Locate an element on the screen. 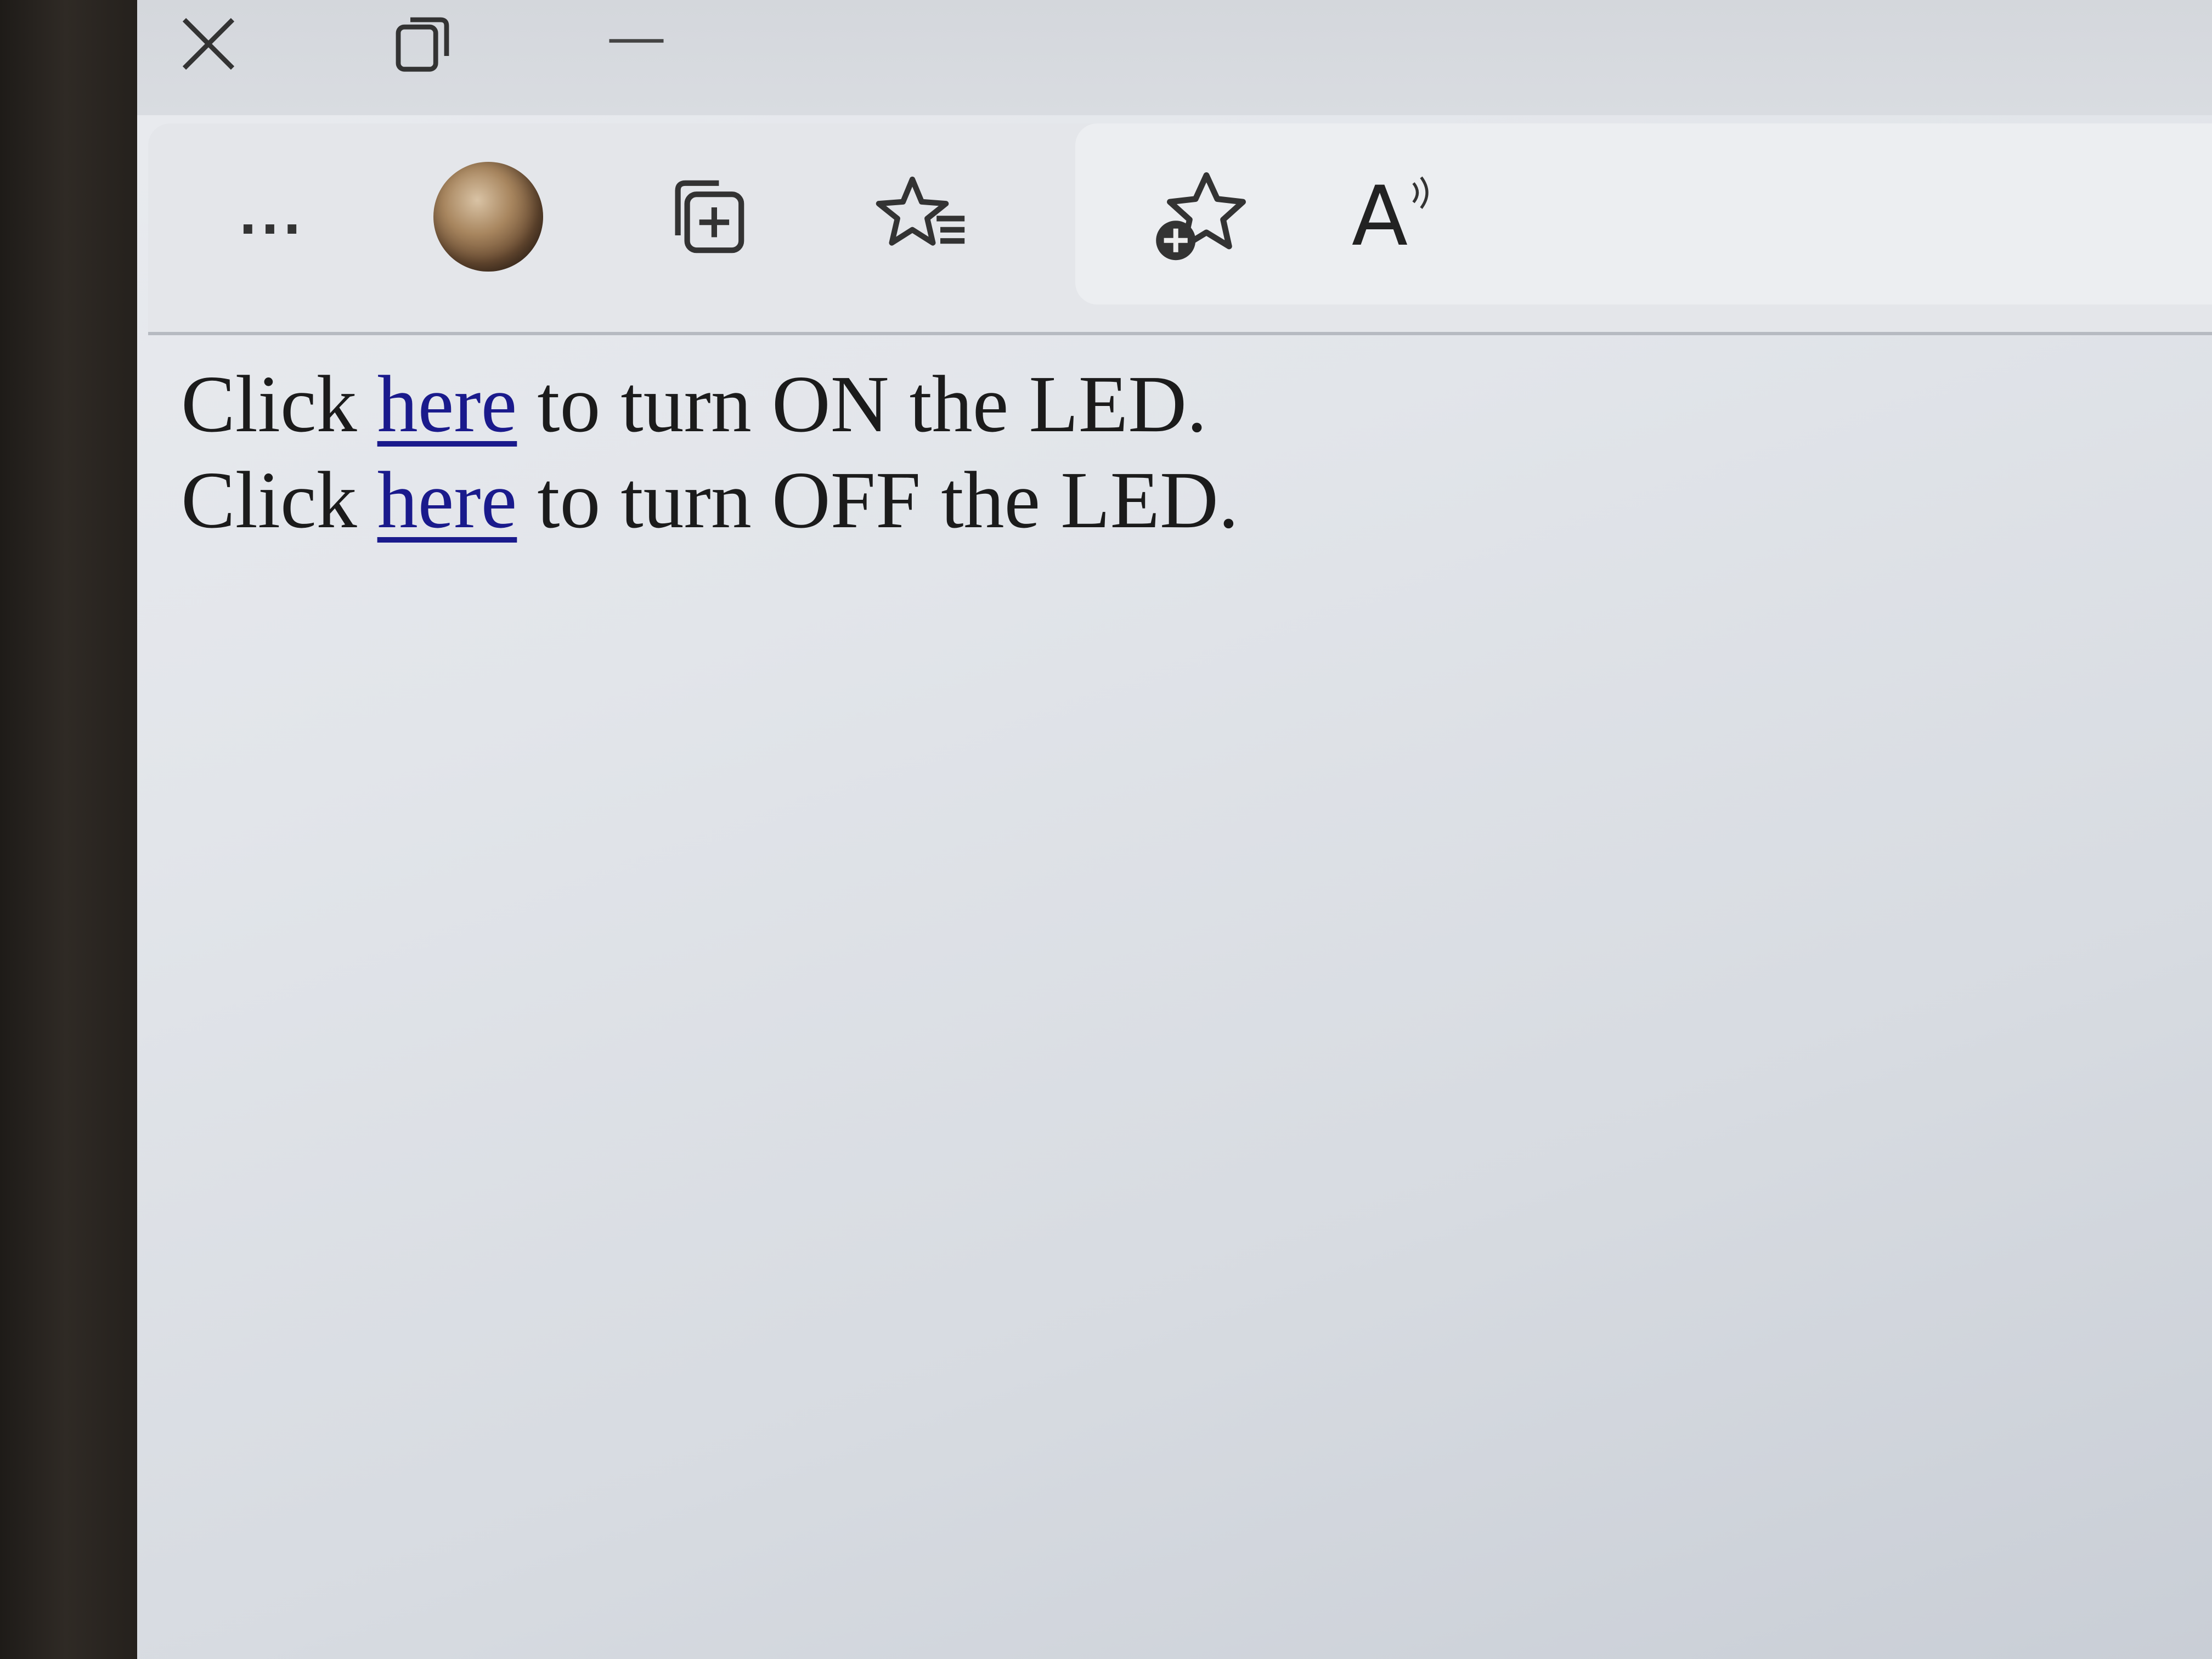 This screenshot has height=1659, width=2212. restore-icon is located at coordinates (423, 44).